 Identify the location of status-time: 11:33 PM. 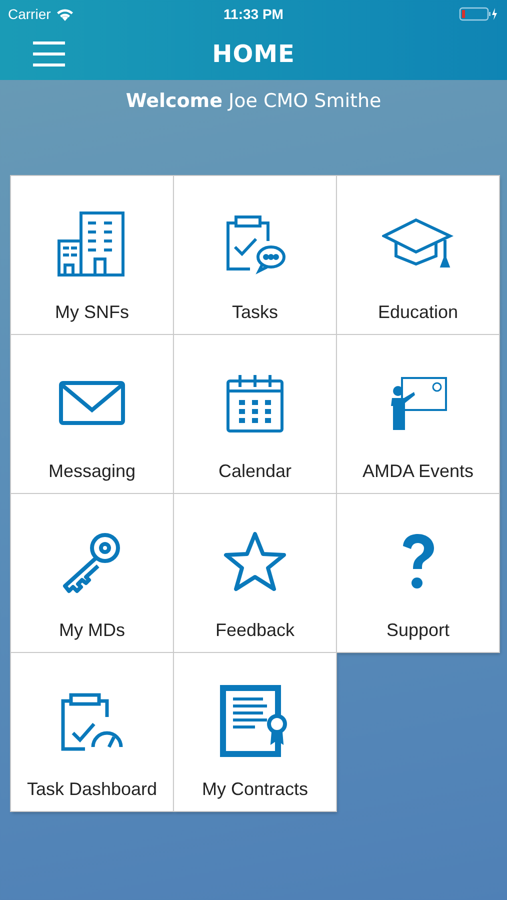
(254, 14).